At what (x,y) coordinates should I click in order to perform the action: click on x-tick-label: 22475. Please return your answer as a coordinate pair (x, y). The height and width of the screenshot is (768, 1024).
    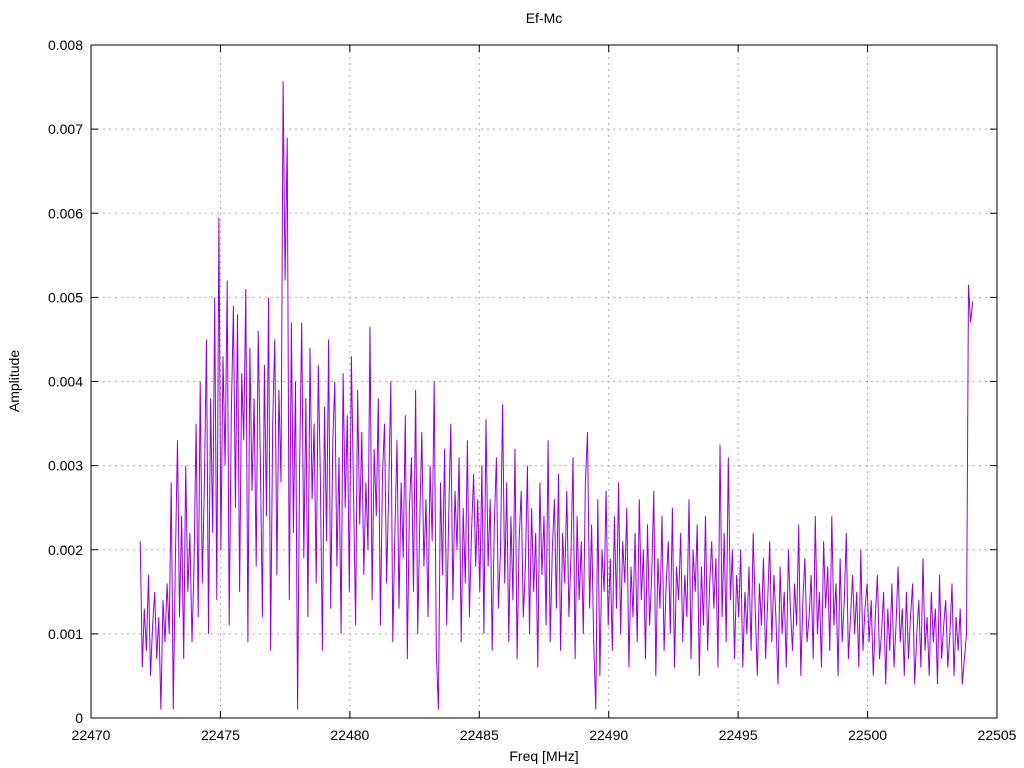
    Looking at the image, I should click on (220, 735).